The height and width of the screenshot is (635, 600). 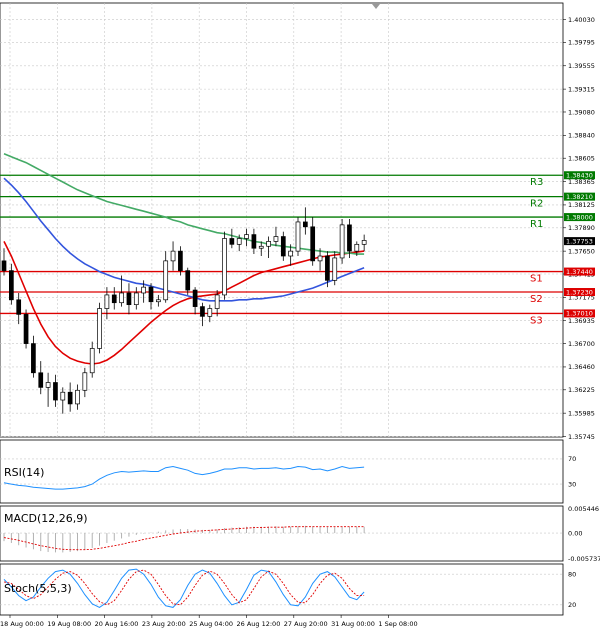 I want to click on price-tick-label: 1.36460, so click(x=581, y=367).